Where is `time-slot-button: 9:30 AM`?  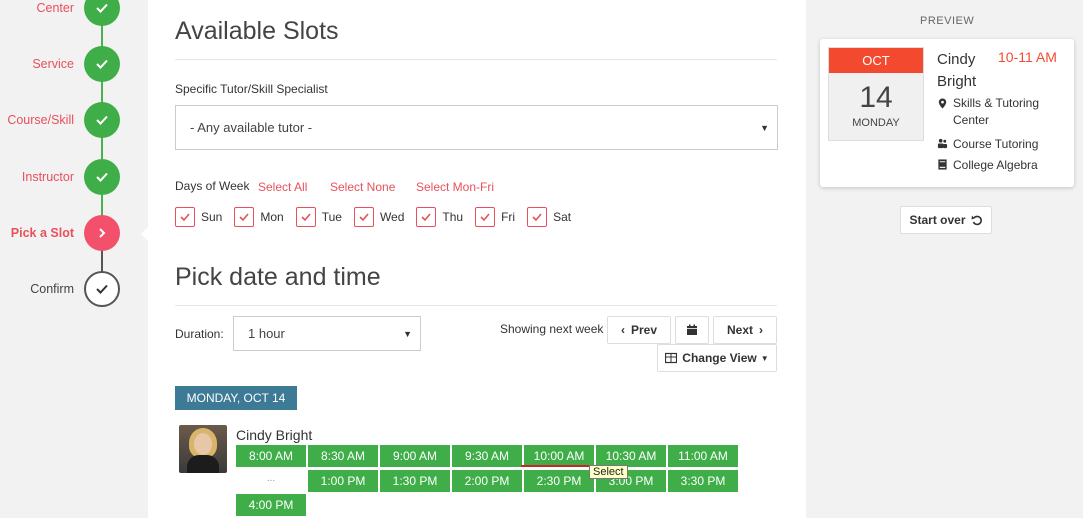
time-slot-button: 9:30 AM is located at coordinates (487, 456).